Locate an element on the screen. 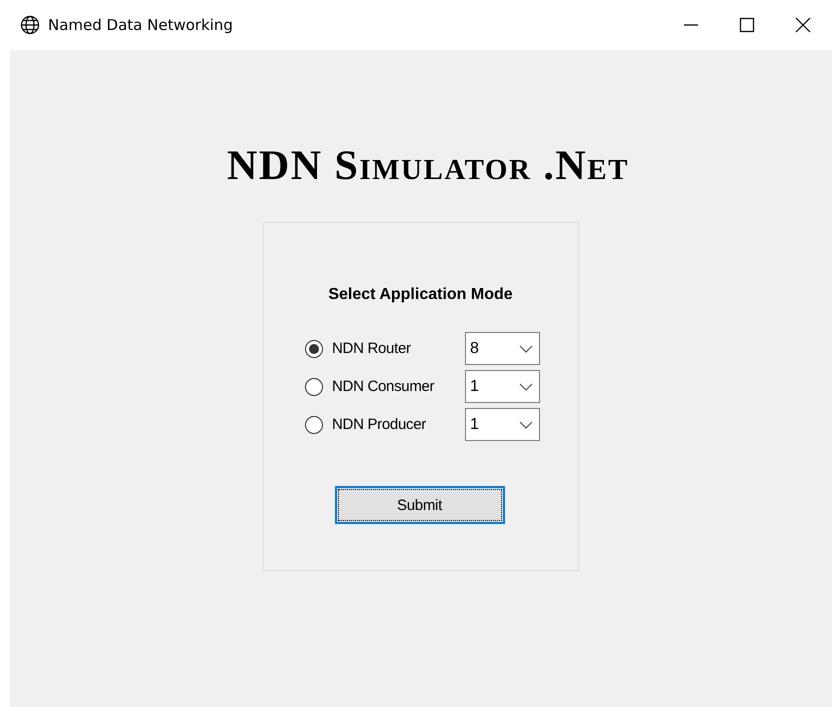 This screenshot has height=707, width=832. close-icon is located at coordinates (803, 25).